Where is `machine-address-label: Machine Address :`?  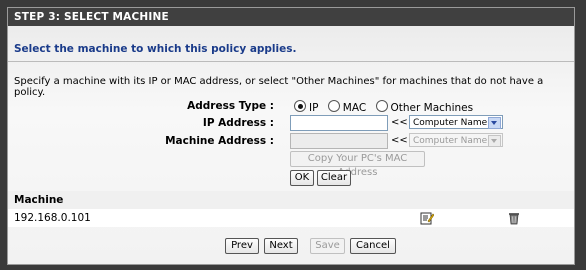
machine-address-label: Machine Address : is located at coordinates (219, 141).